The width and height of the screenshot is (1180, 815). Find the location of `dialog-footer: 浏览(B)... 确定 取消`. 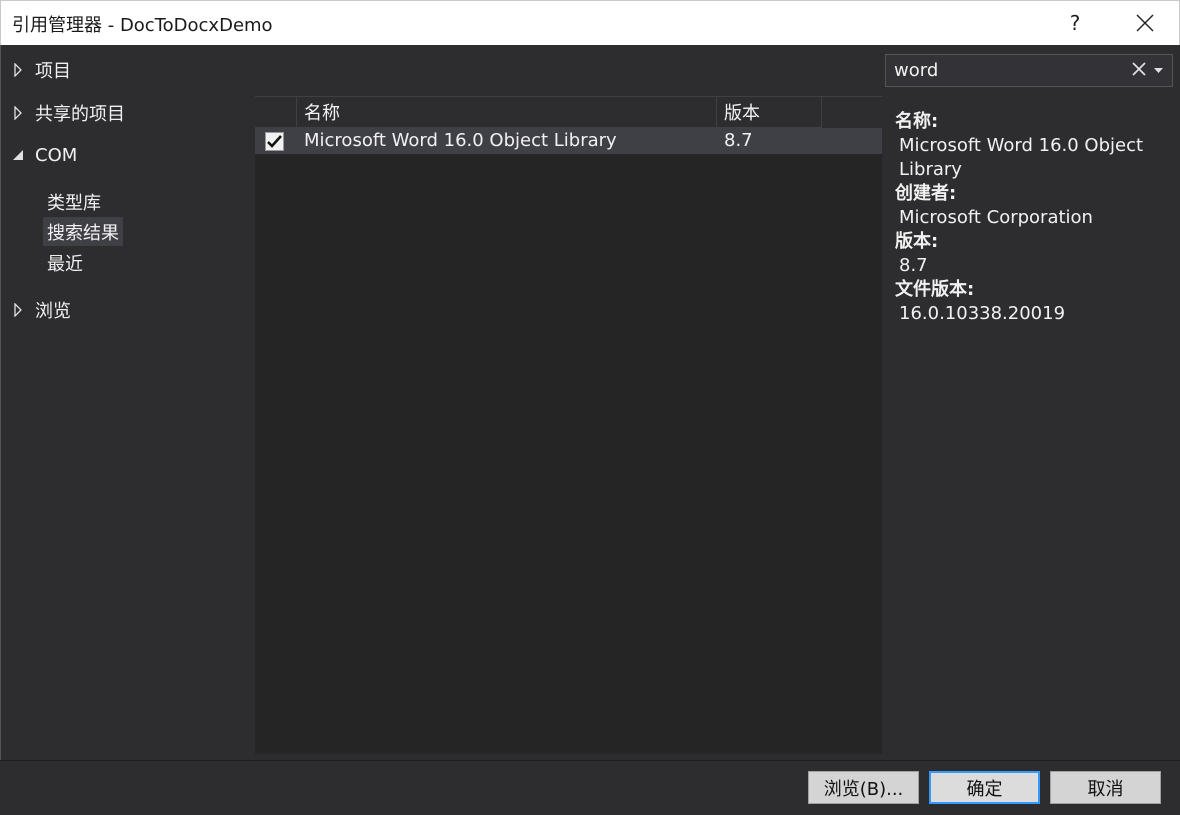

dialog-footer: 浏览(B)... 确定 取消 is located at coordinates (590, 787).